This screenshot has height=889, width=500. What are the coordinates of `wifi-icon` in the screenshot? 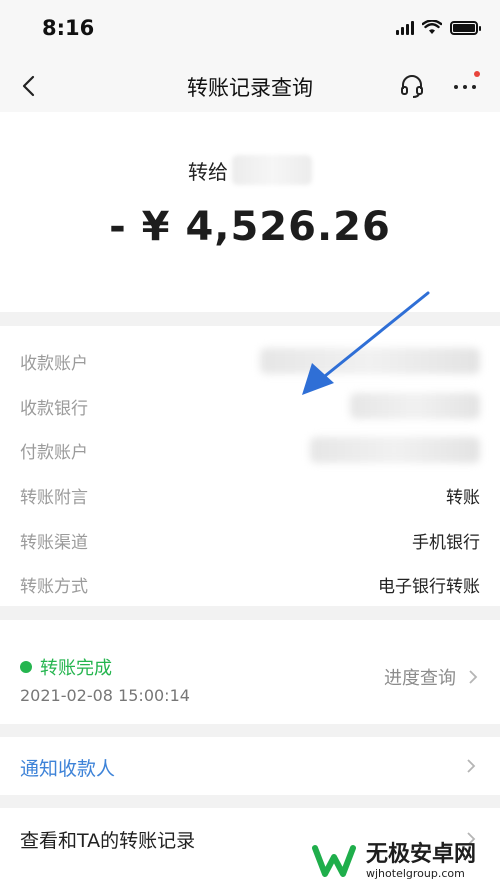 It's located at (432, 27).